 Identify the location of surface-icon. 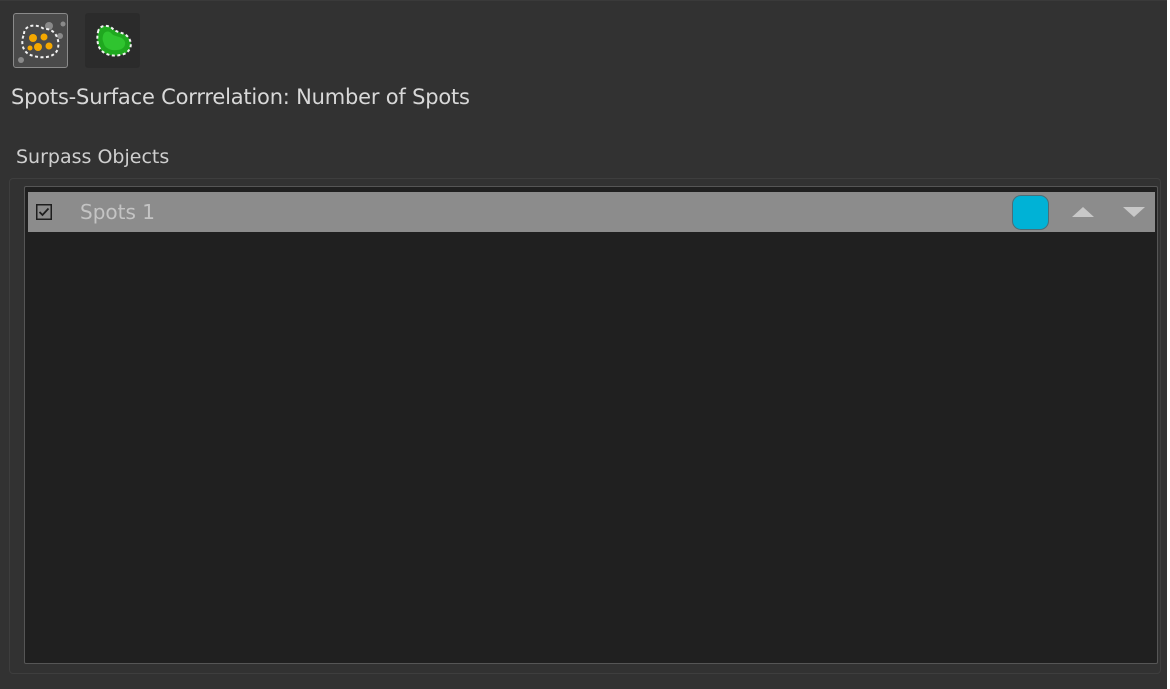
(114, 40).